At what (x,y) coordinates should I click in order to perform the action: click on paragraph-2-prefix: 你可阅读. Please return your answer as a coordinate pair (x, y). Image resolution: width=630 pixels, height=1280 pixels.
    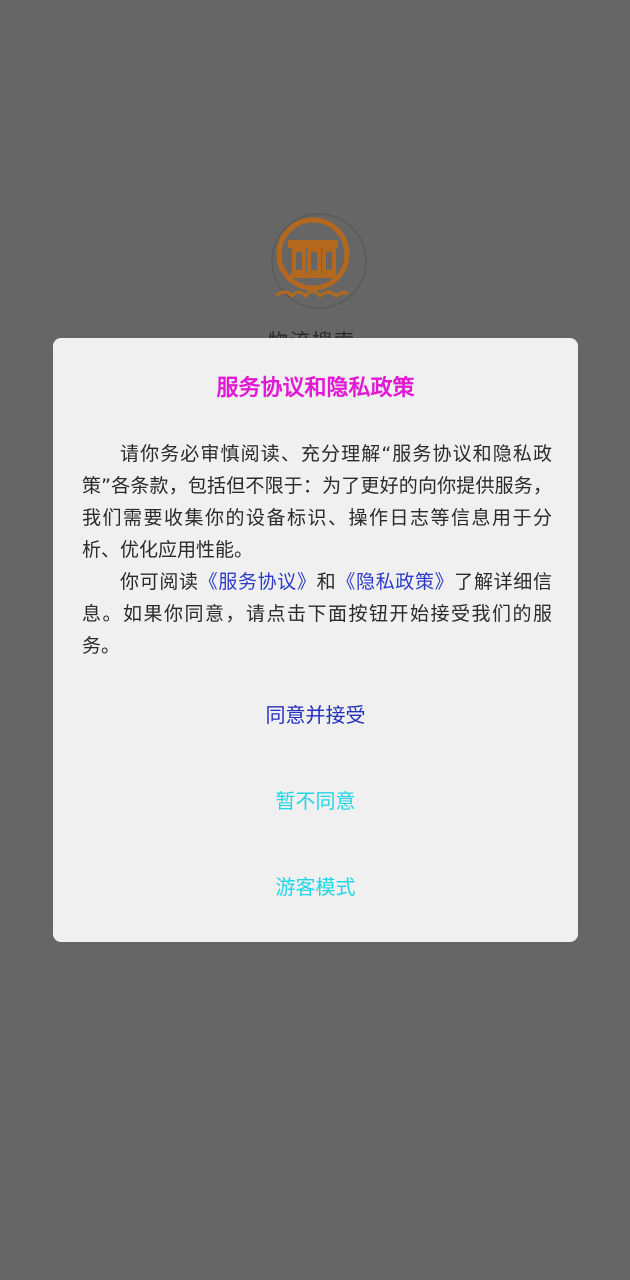
    Looking at the image, I should click on (159, 582).